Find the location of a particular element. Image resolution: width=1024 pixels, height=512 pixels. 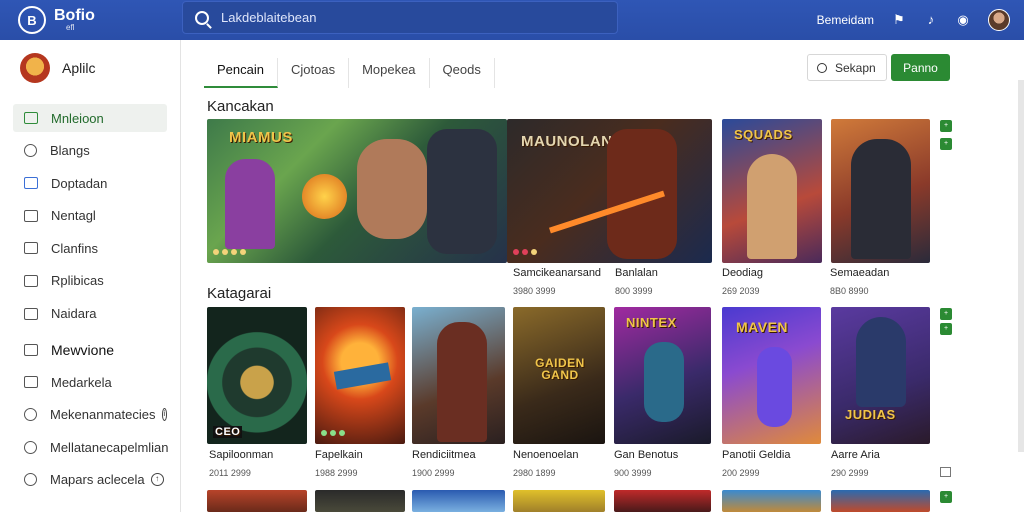

sidebar-item-9: Medarkela is located at coordinates (90, 382).